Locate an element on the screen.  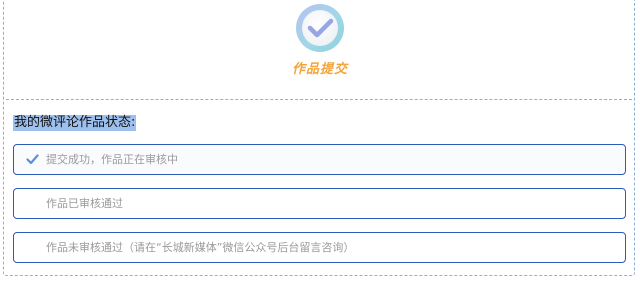
section-divider is located at coordinates (319, 99).